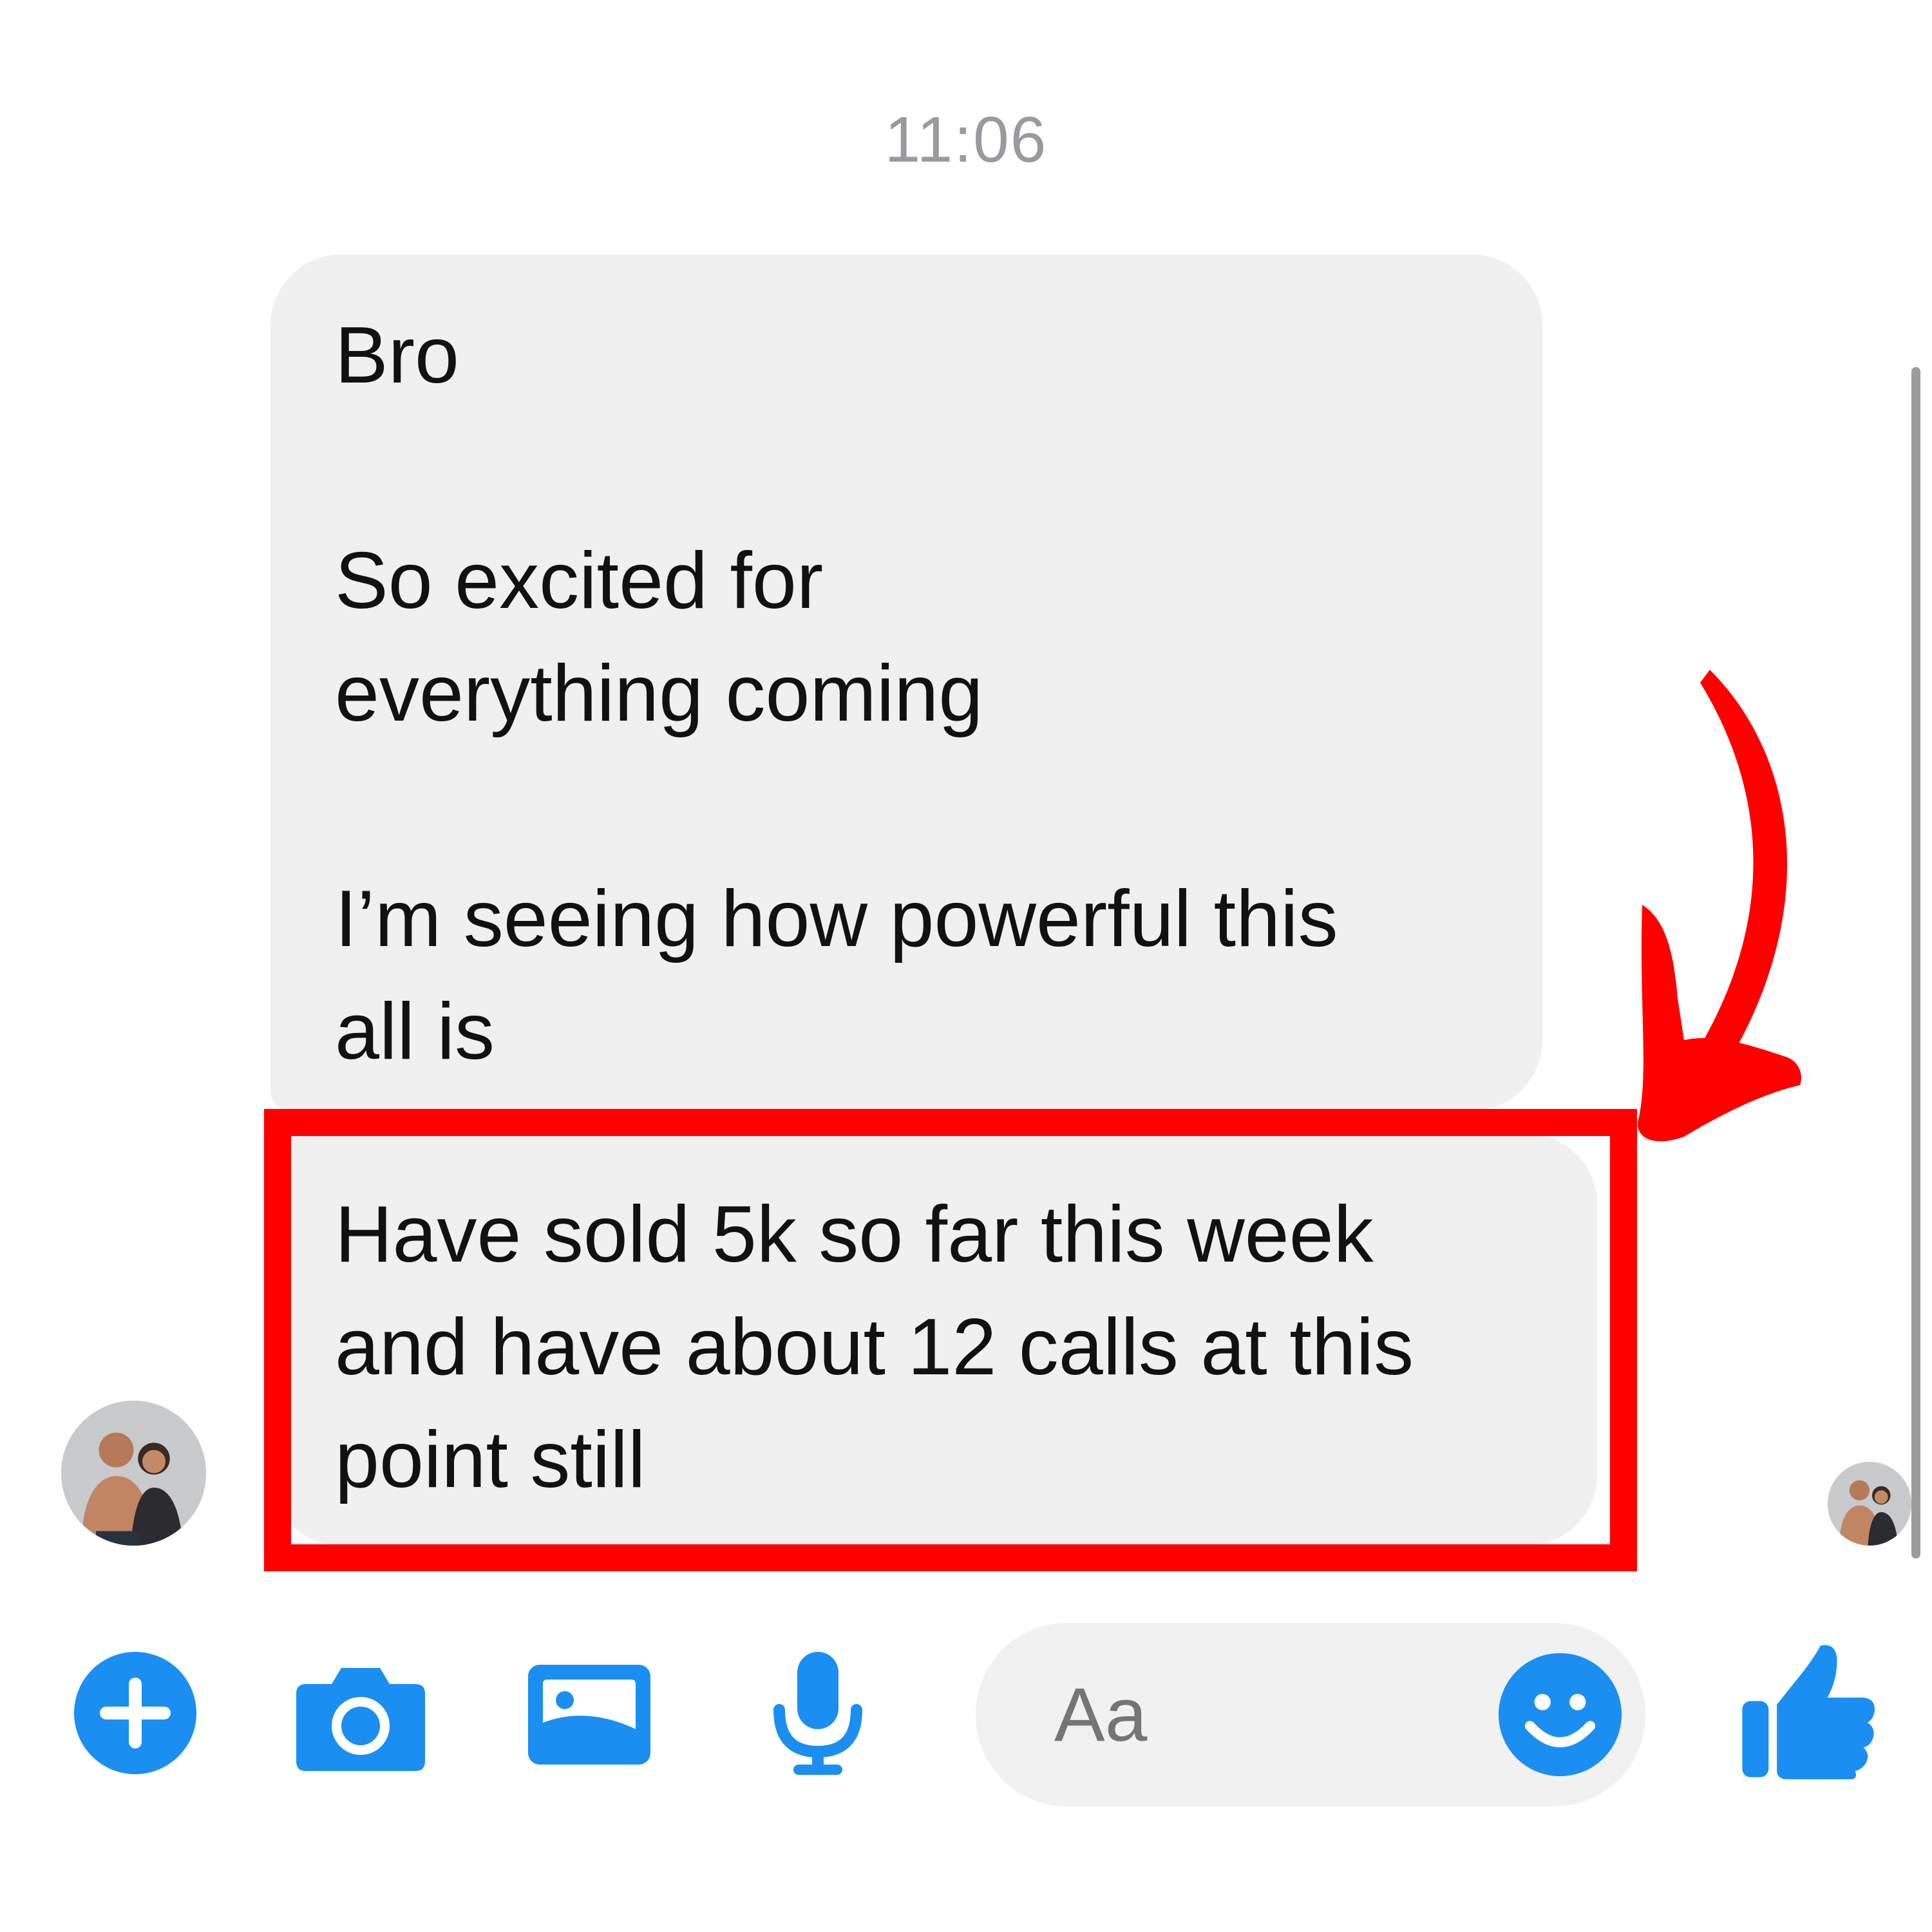  I want to click on image-icon, so click(589, 1713).